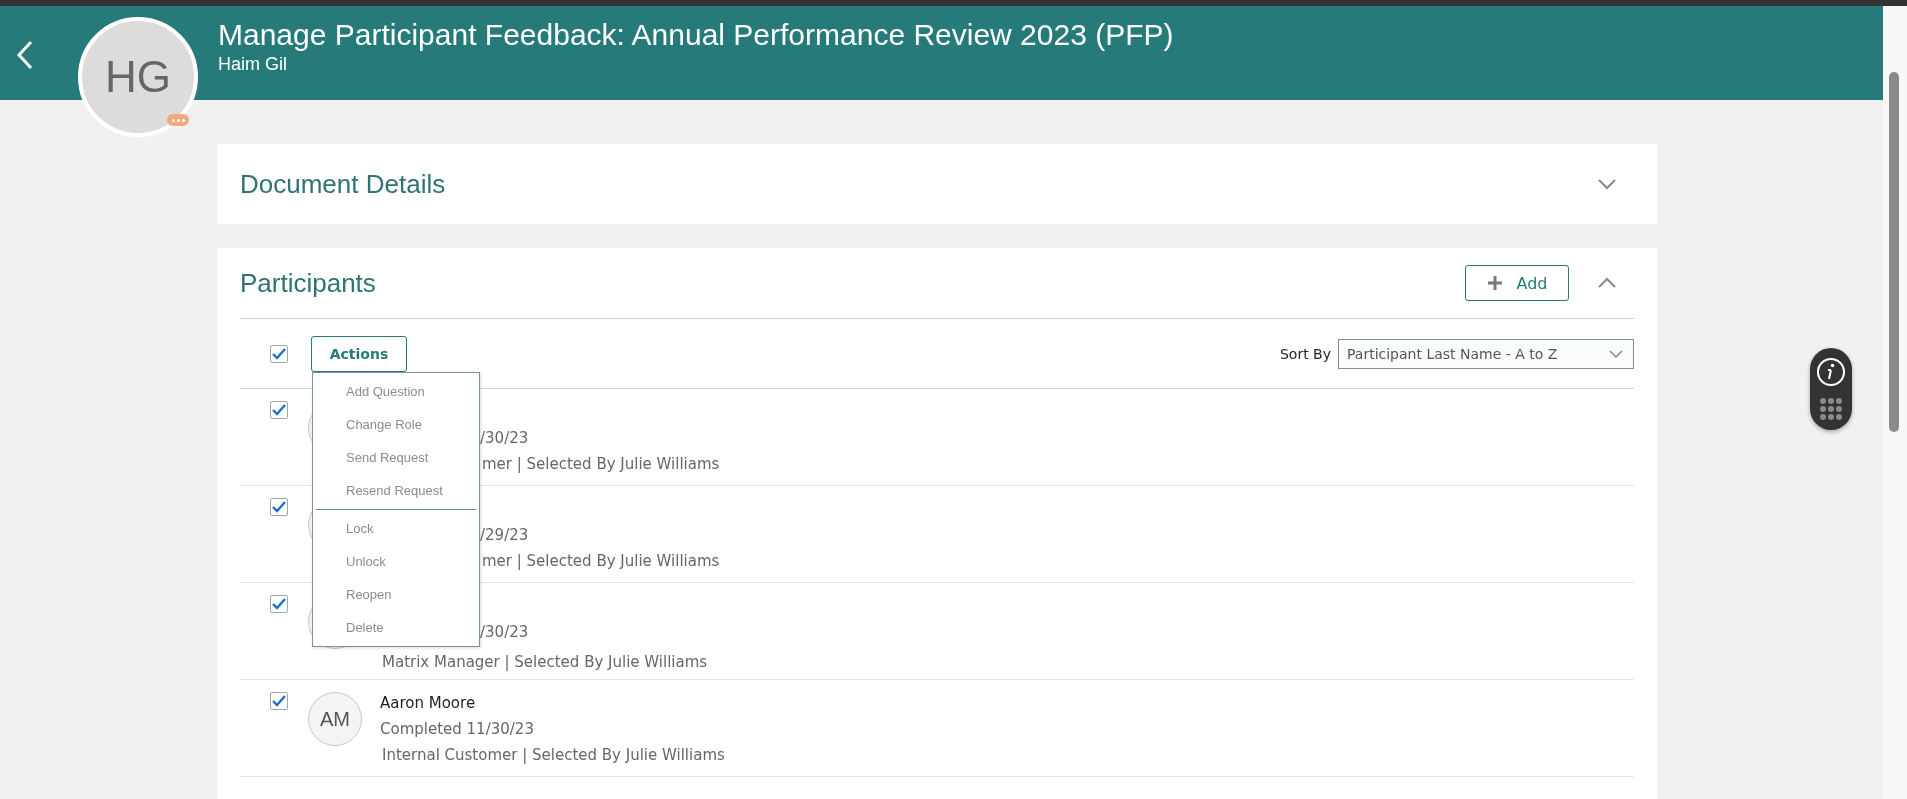 The width and height of the screenshot is (1907, 799). What do you see at coordinates (1305, 353) in the screenshot?
I see `sort-label: Sort By` at bounding box center [1305, 353].